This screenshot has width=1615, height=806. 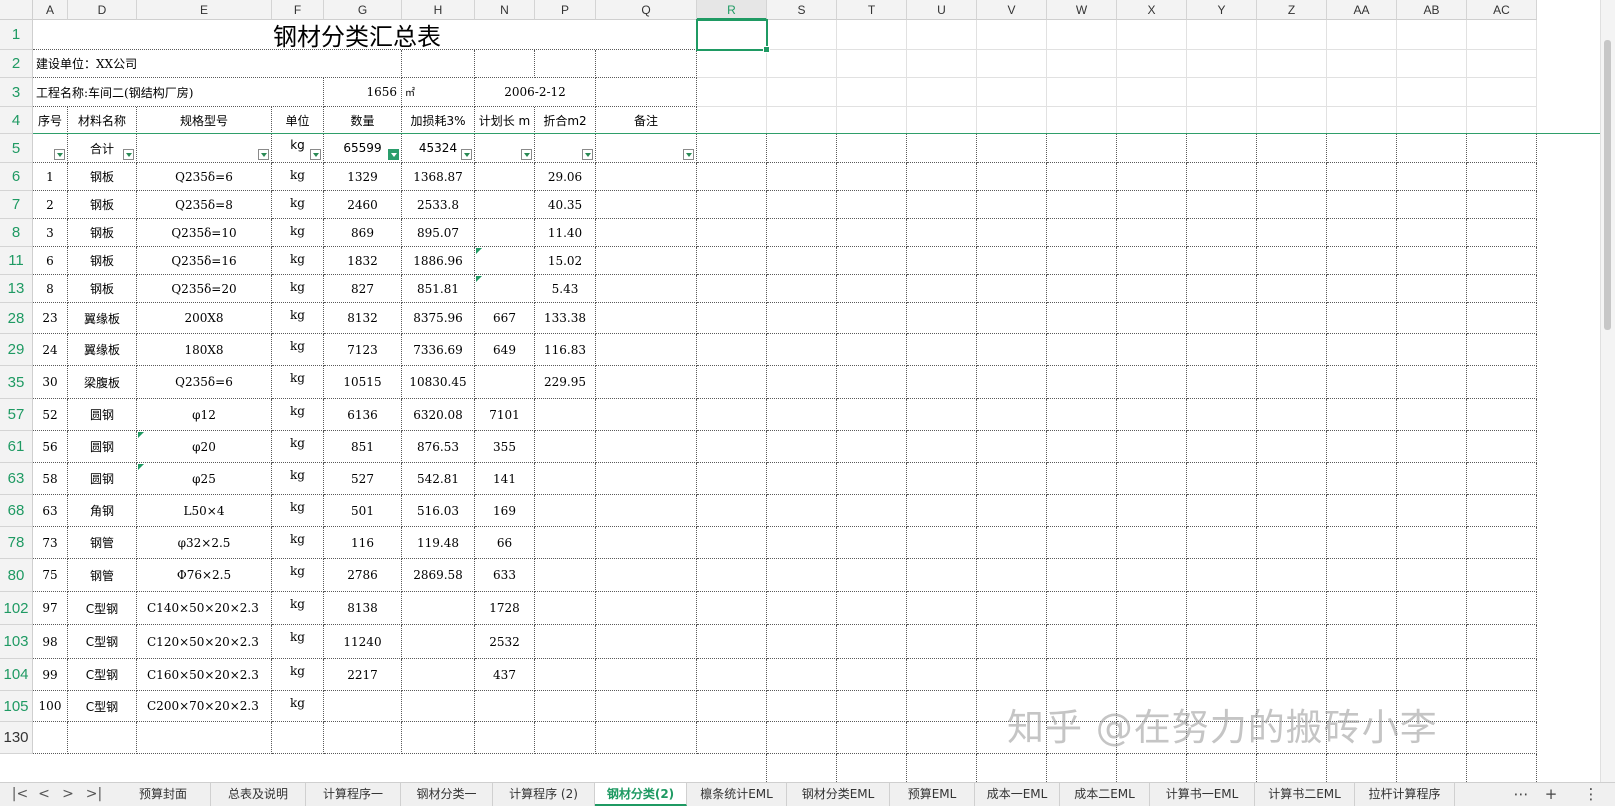 What do you see at coordinates (438, 289) in the screenshot?
I see `table-cell-loss: 851.81` at bounding box center [438, 289].